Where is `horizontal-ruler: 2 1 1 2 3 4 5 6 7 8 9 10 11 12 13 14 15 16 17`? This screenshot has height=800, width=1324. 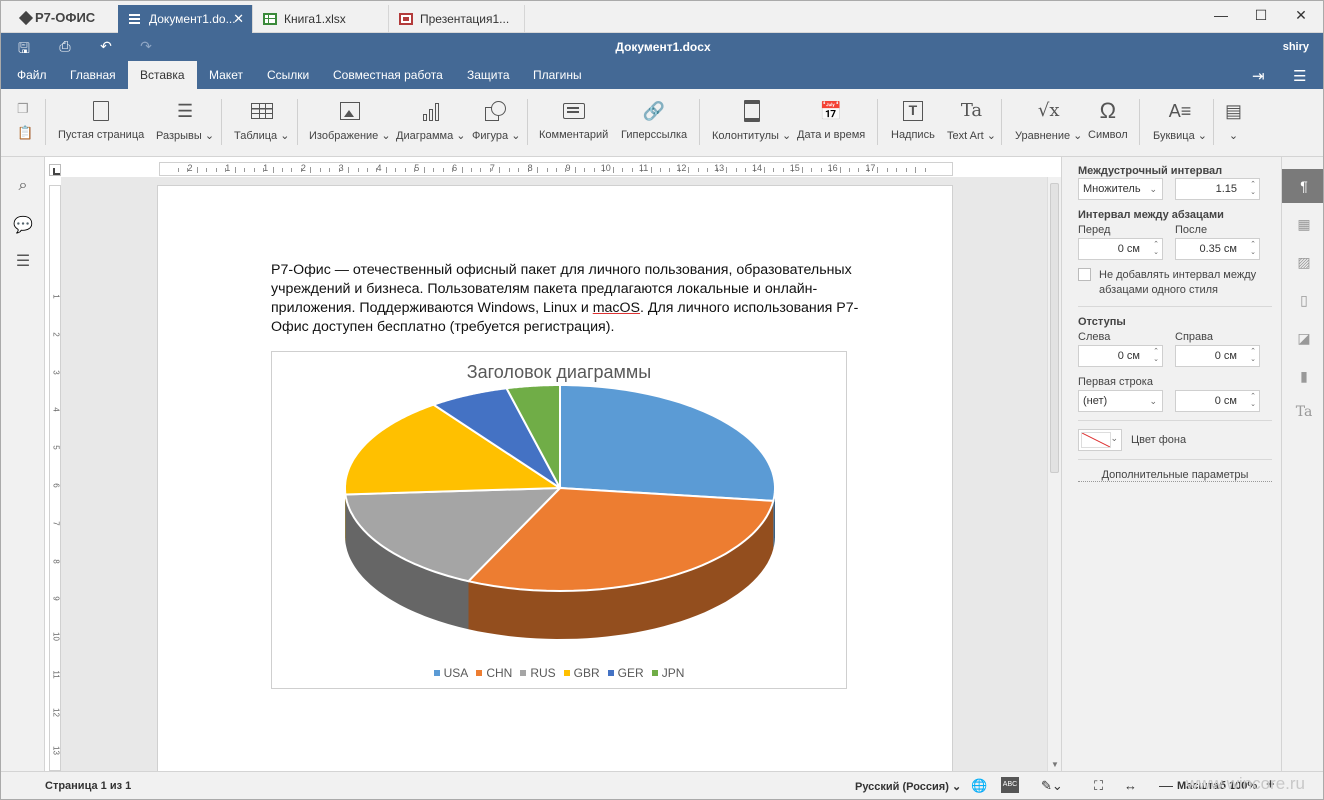 horizontal-ruler: 2 1 1 2 3 4 5 6 7 8 9 10 11 12 13 14 15 16 17 is located at coordinates (556, 169).